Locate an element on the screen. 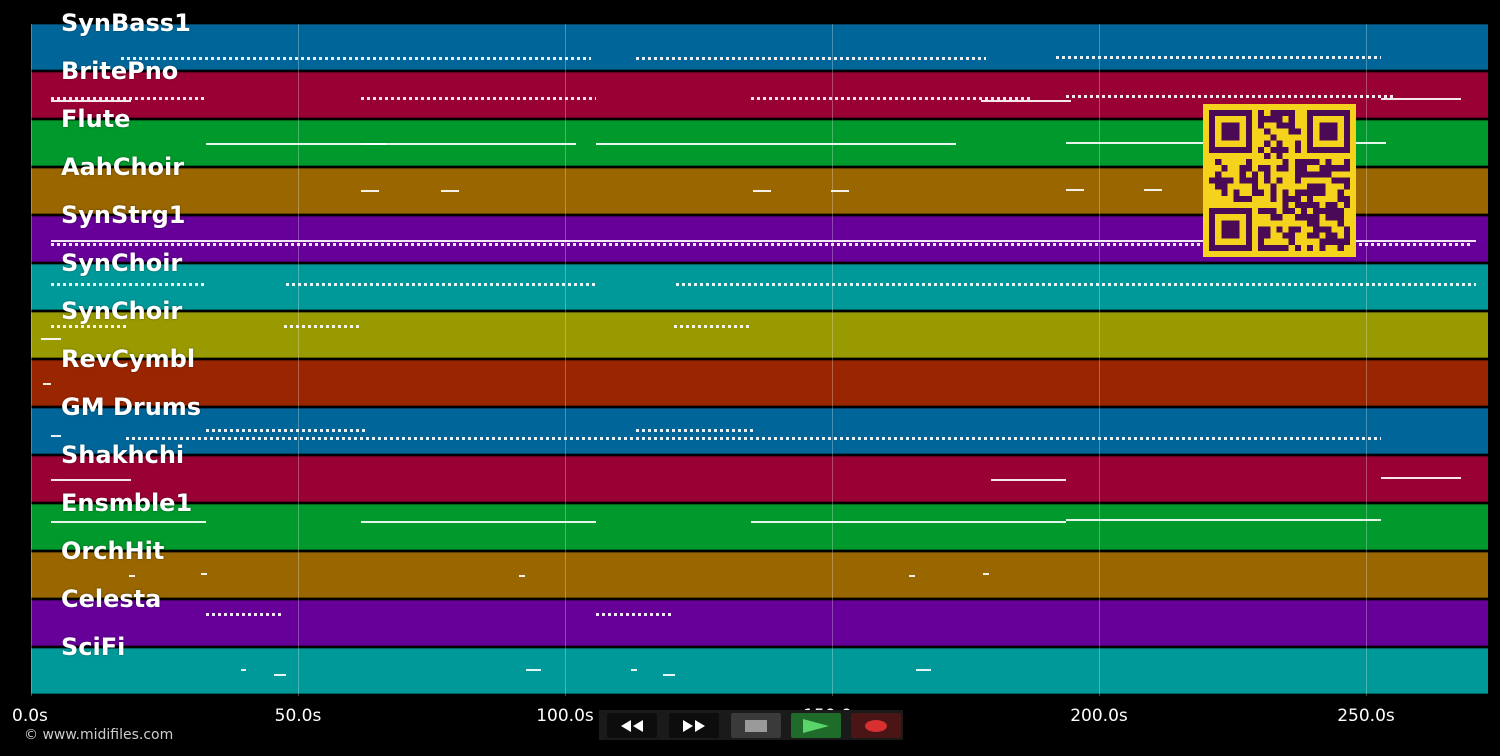  track-label: GM Drums is located at coordinates (131, 407).